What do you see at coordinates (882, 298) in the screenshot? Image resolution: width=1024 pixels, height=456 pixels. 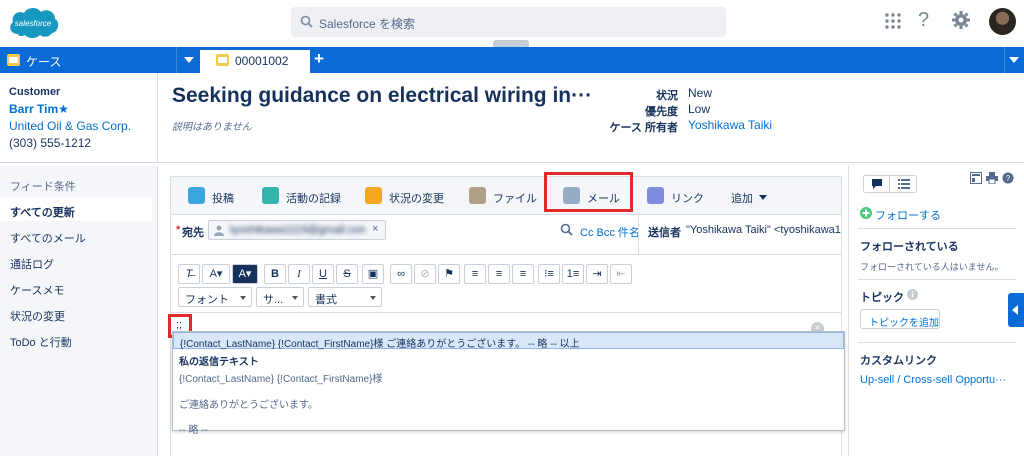 I see `topics-heading: トピック` at bounding box center [882, 298].